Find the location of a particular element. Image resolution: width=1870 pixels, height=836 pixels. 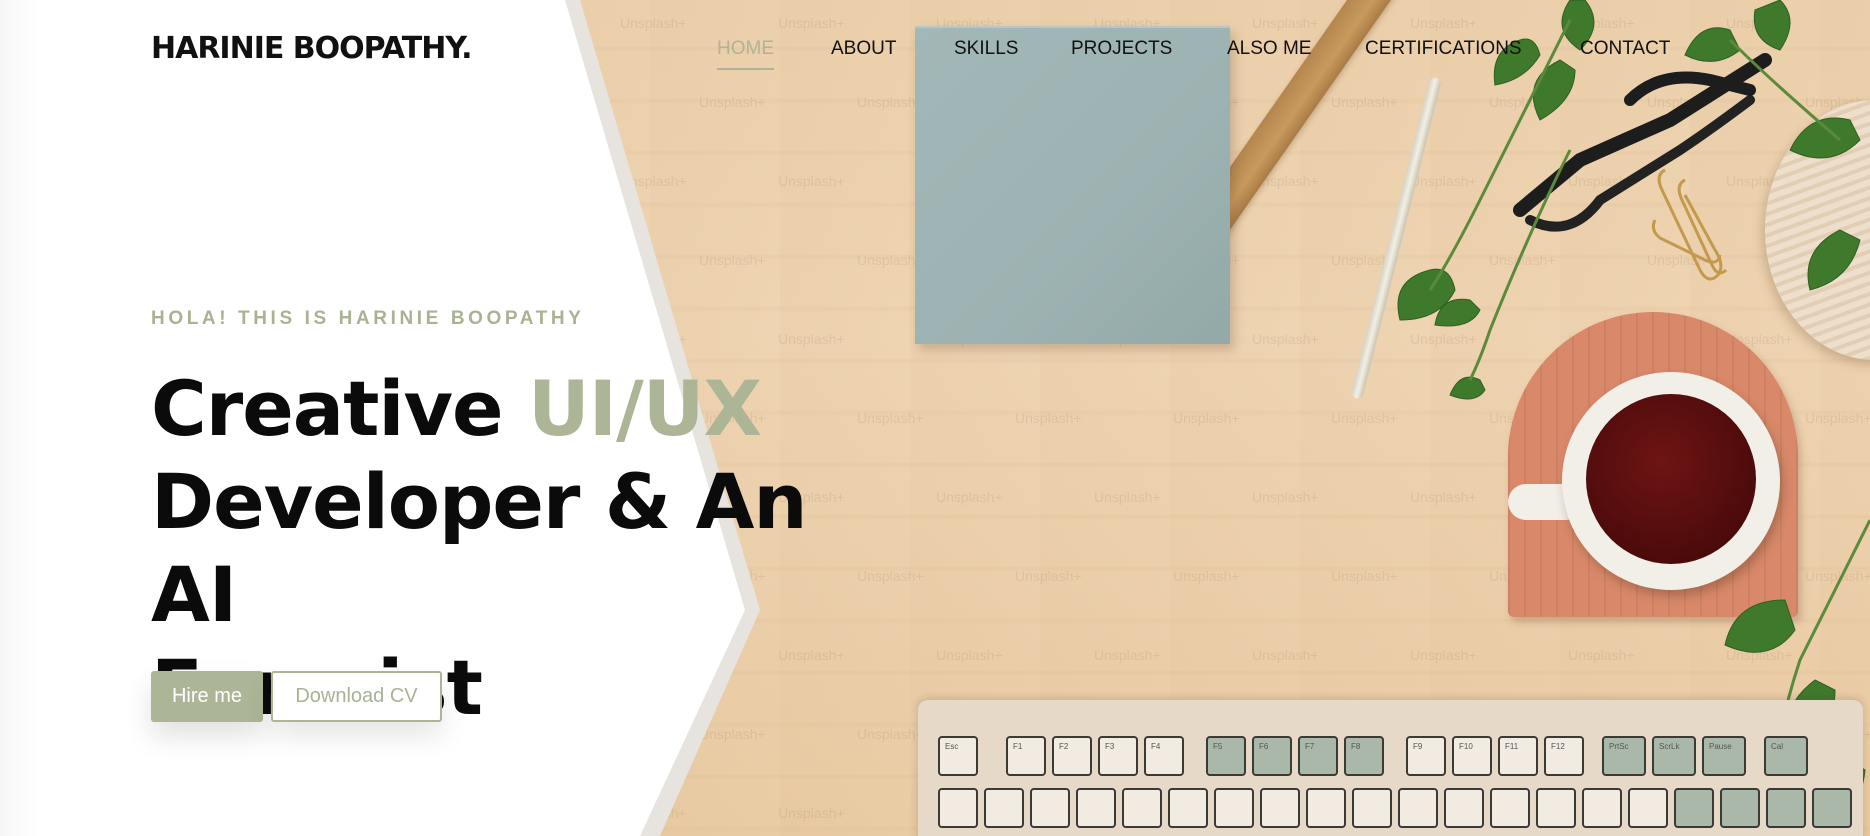

nav-projects: PROJECTS is located at coordinates (1121, 53).